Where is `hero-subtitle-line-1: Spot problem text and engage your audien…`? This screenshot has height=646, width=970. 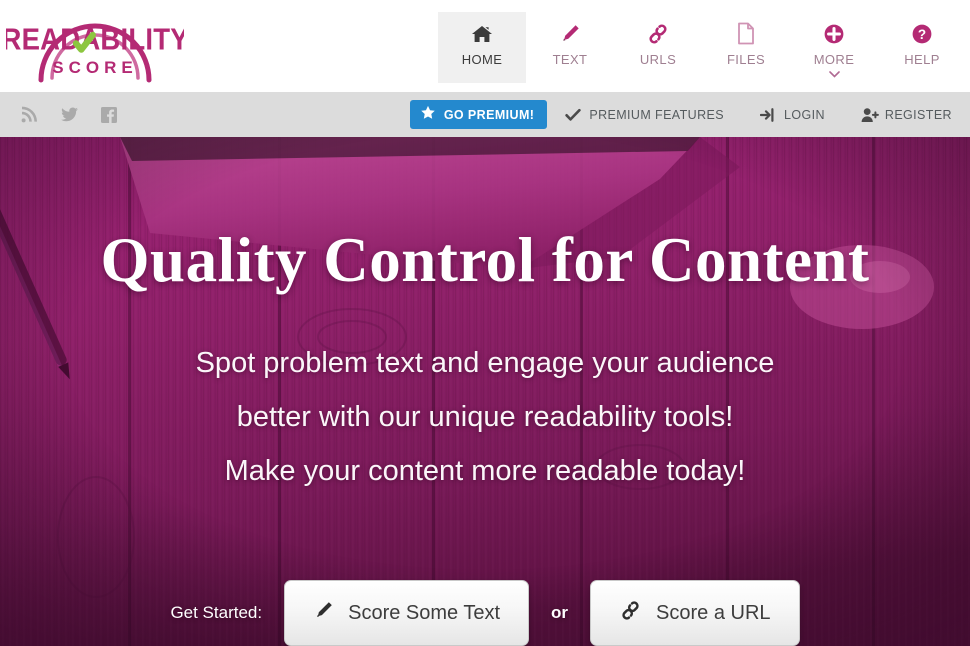 hero-subtitle-line-1: Spot problem text and engage your audien… is located at coordinates (485, 363).